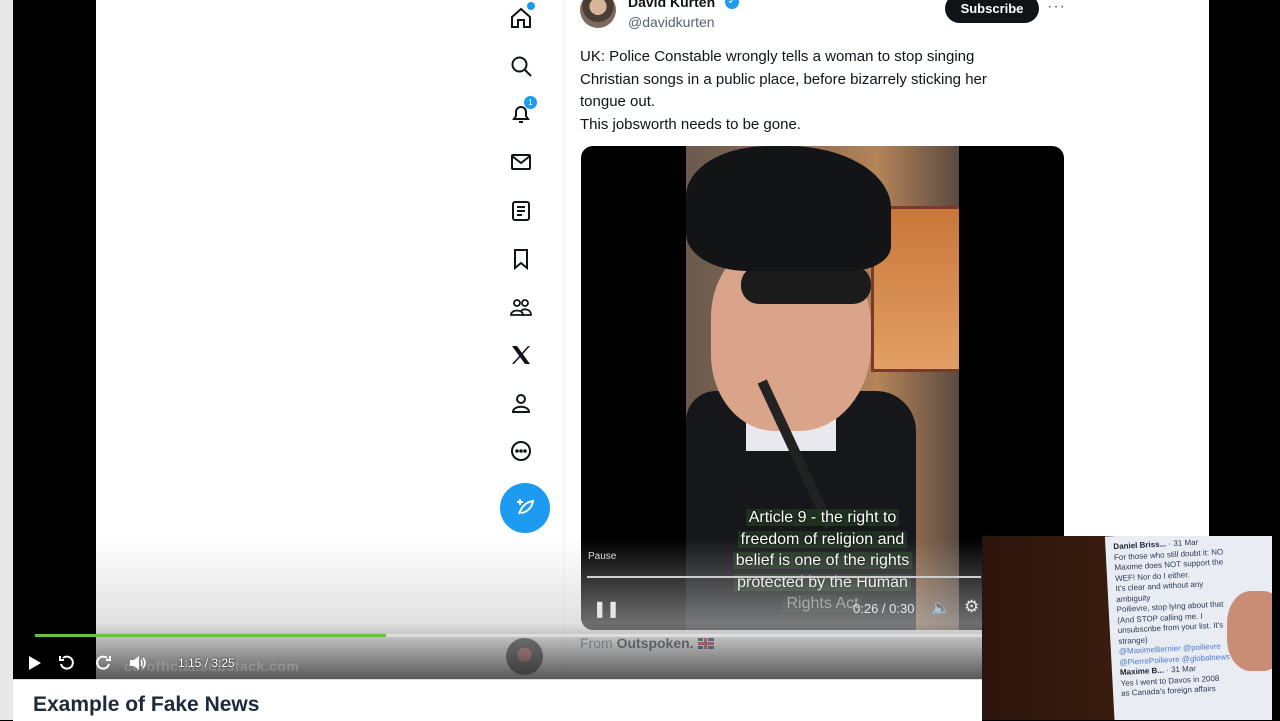  I want to click on notification-count: 1, so click(530, 102).